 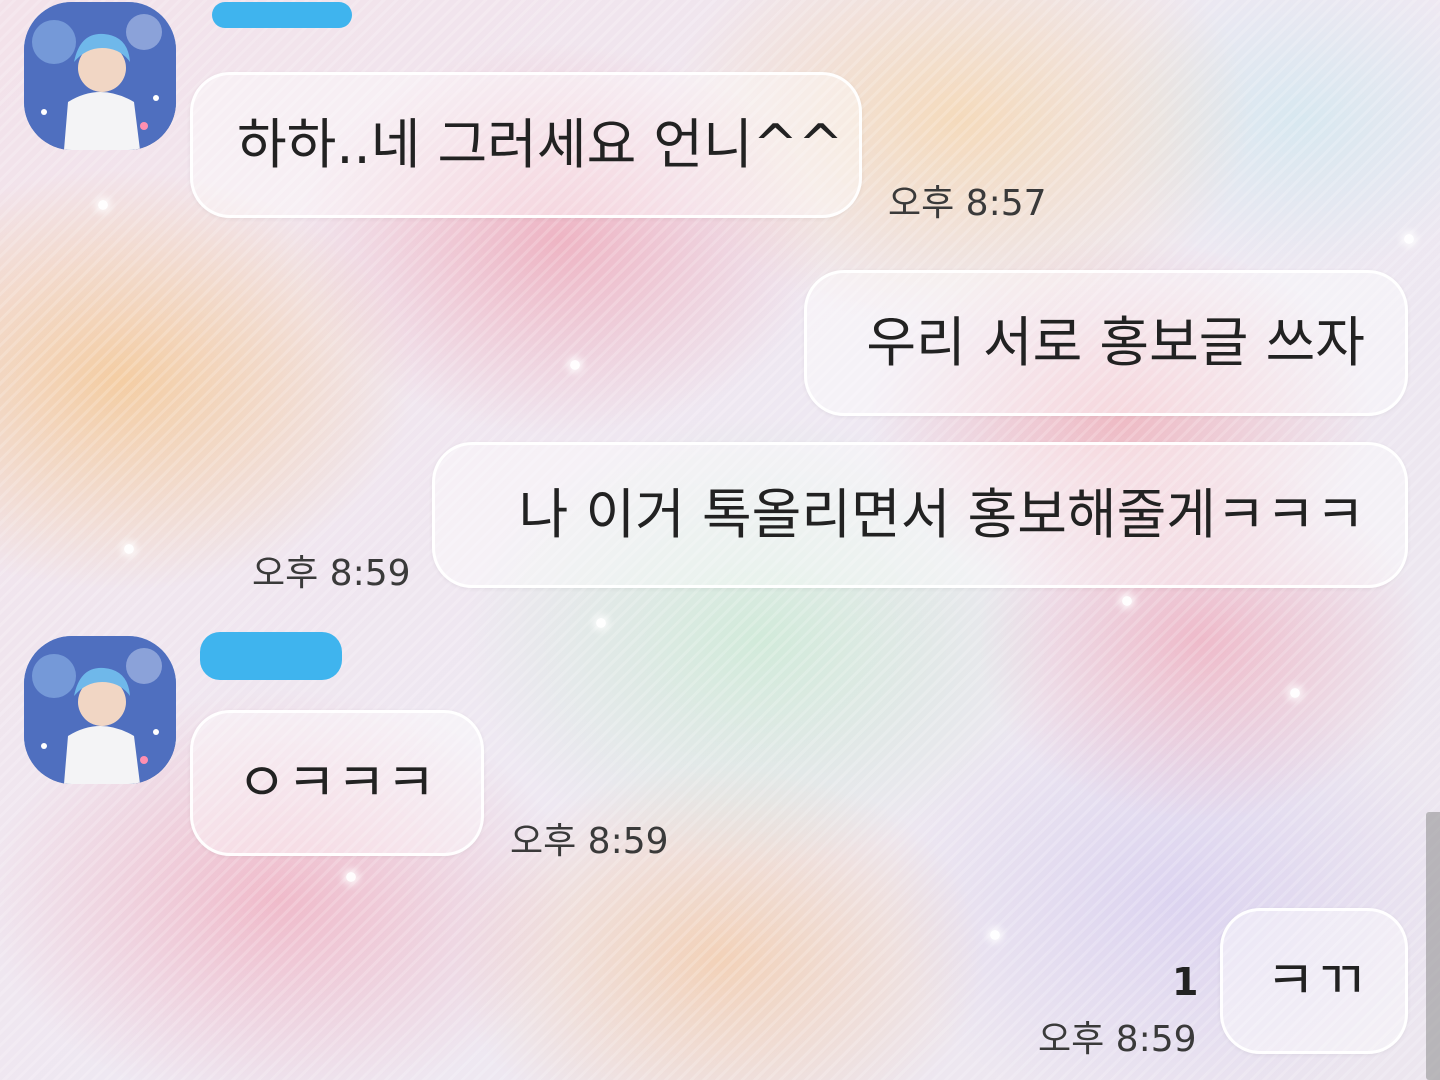 What do you see at coordinates (540, 144) in the screenshot?
I see `message-text: 하하..네 그러세요 언니^^` at bounding box center [540, 144].